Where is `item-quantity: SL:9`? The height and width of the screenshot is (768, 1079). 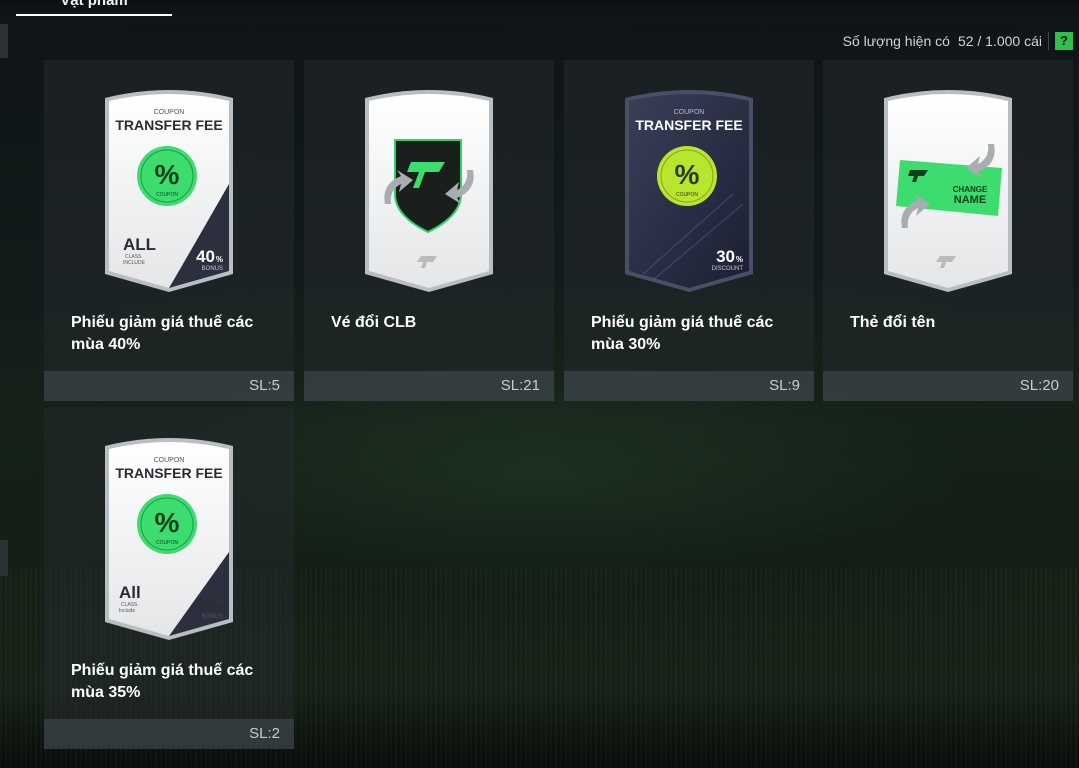
item-quantity: SL:9 is located at coordinates (689, 386).